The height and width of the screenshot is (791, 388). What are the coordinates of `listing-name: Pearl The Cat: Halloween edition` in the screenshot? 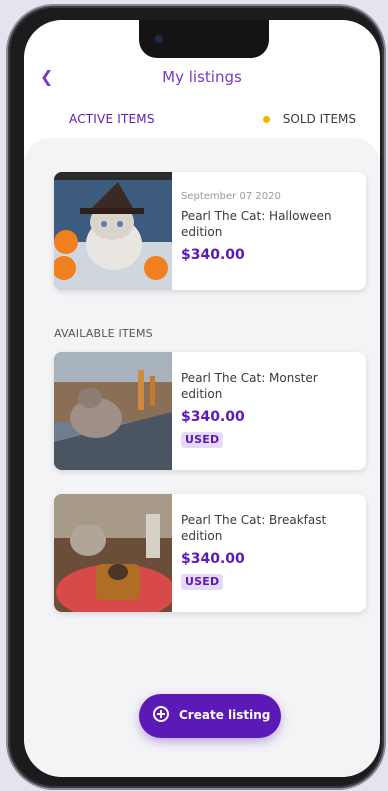 It's located at (256, 224).